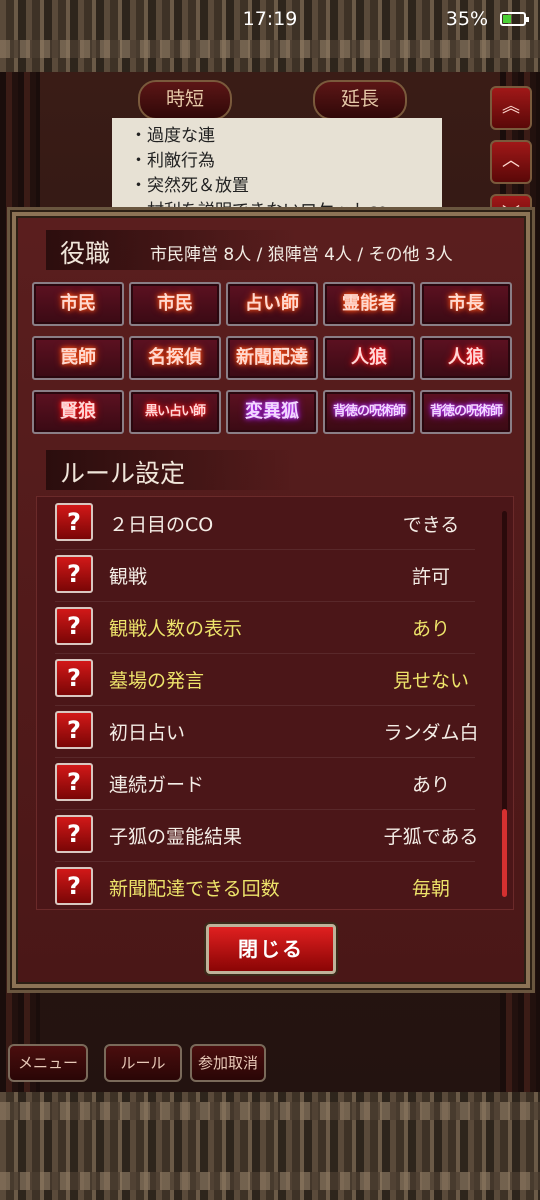 The height and width of the screenshot is (1200, 540). What do you see at coordinates (185, 100) in the screenshot?
I see `shorten-time-button: 時短` at bounding box center [185, 100].